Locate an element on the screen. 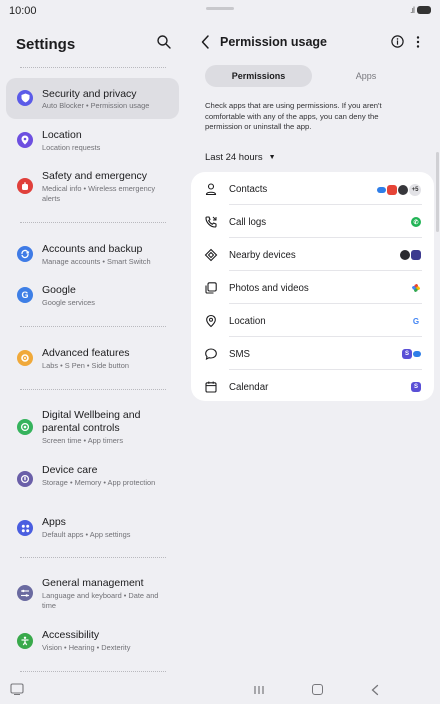 This screenshot has width=440, height=704. item-subtitle: Auto Blocker • Permission usage is located at coordinates (96, 105).